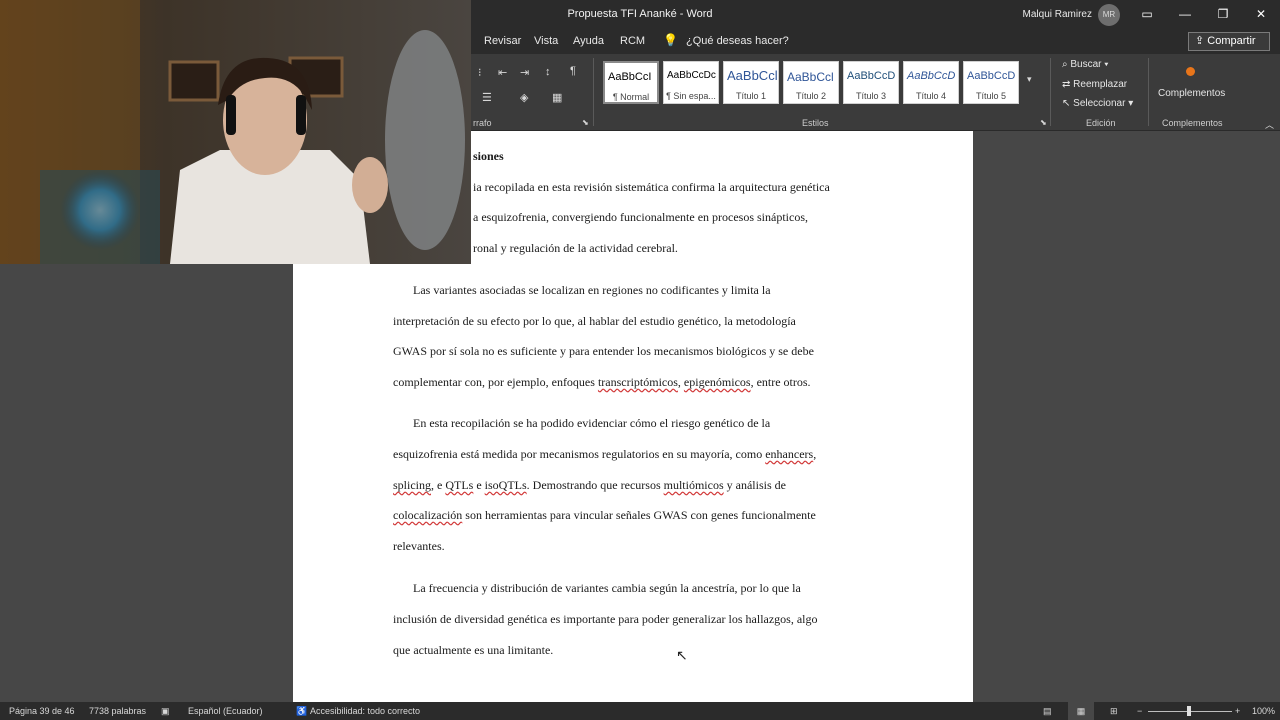 The height and width of the screenshot is (720, 1280). I want to click on paragraph-launcher-icon: ⬊, so click(585, 122).